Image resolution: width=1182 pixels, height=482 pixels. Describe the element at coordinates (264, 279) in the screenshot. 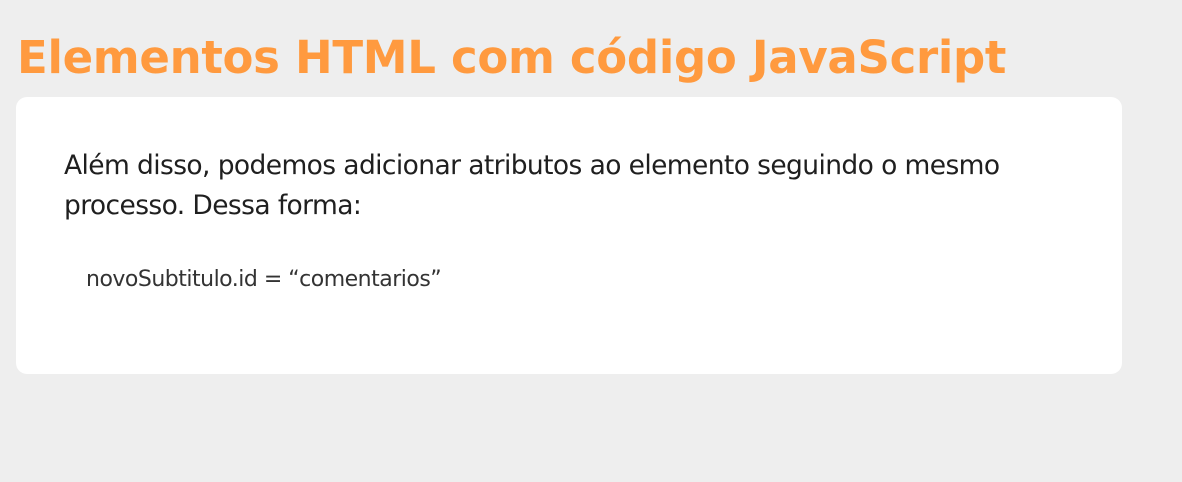

I see `code-snippet: novoSubtitulo.id = “comentarios”` at that location.